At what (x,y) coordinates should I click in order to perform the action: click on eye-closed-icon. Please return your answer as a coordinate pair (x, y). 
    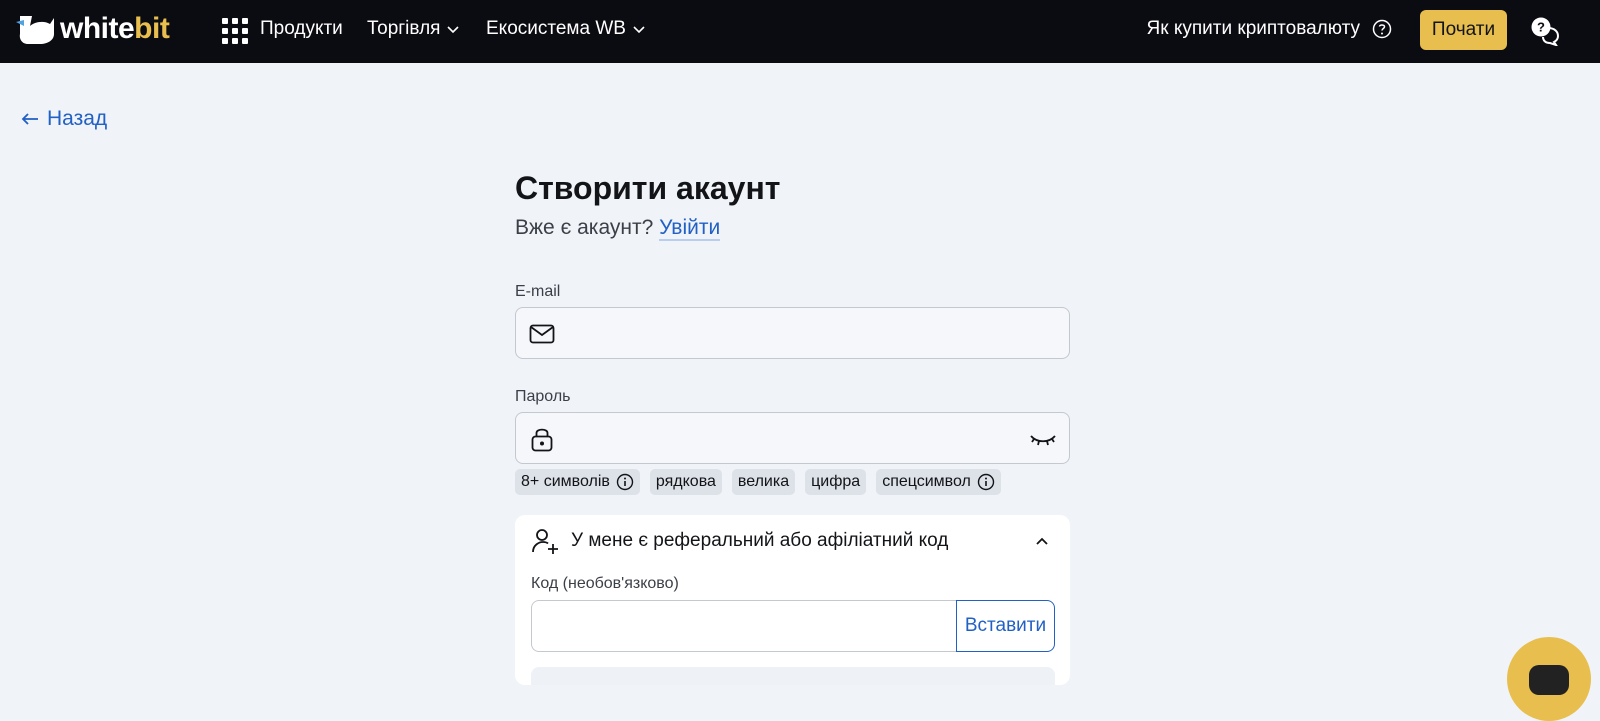
    Looking at the image, I should click on (1043, 439).